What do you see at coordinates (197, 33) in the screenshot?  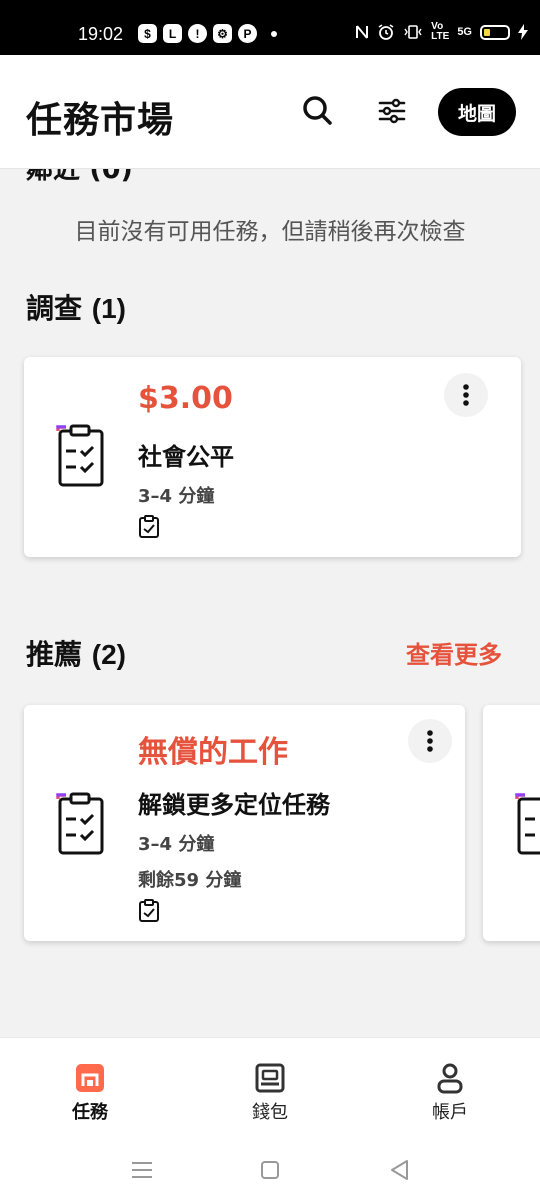 I see `alert-icon: !` at bounding box center [197, 33].